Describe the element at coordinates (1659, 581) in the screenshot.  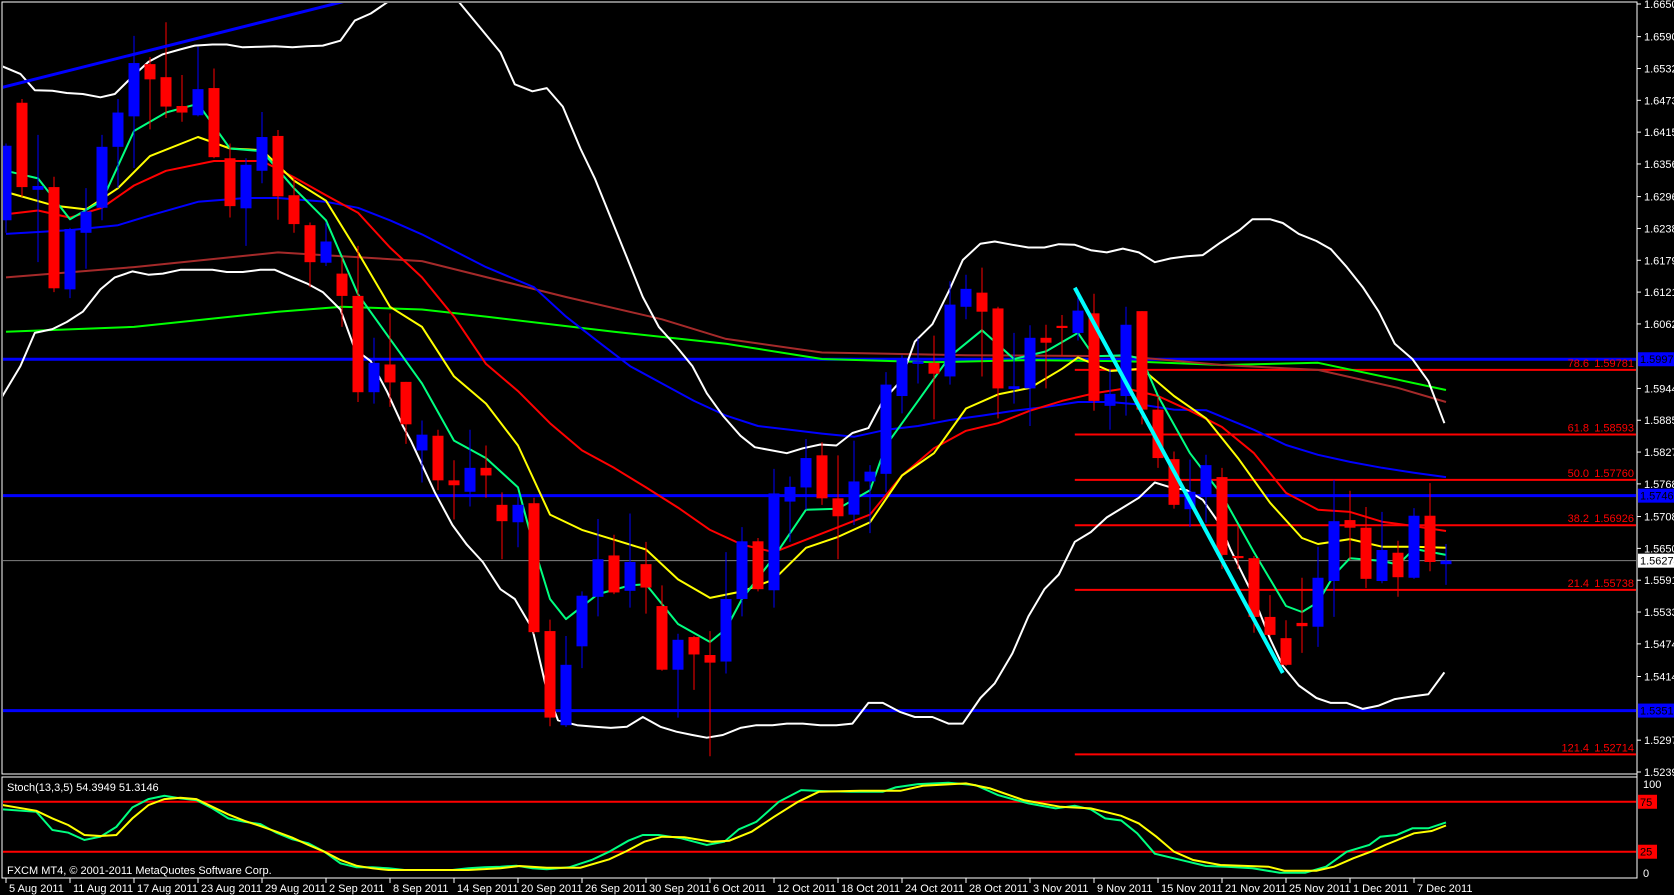
I see `price-tick-label: 1.55915` at that location.